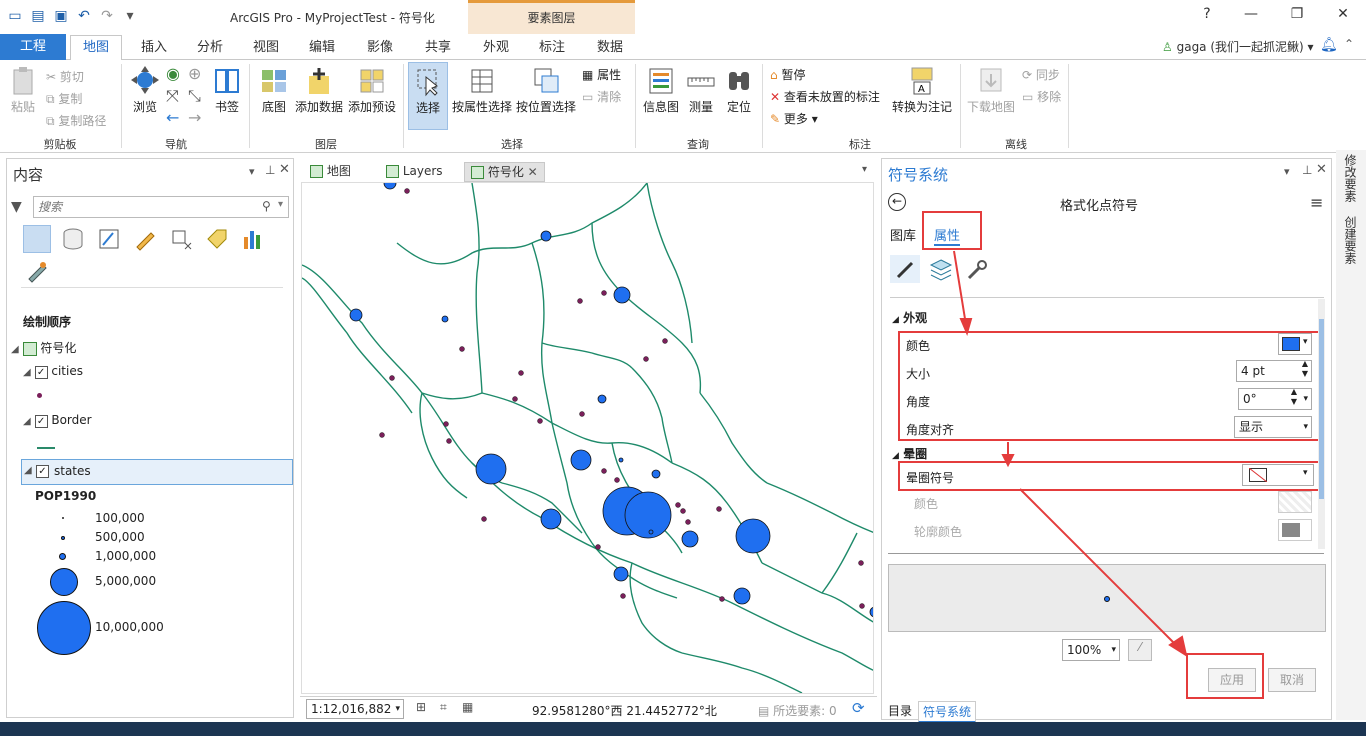  What do you see at coordinates (61, 16) in the screenshot?
I see `save-project-icon: ▣` at bounding box center [61, 16].